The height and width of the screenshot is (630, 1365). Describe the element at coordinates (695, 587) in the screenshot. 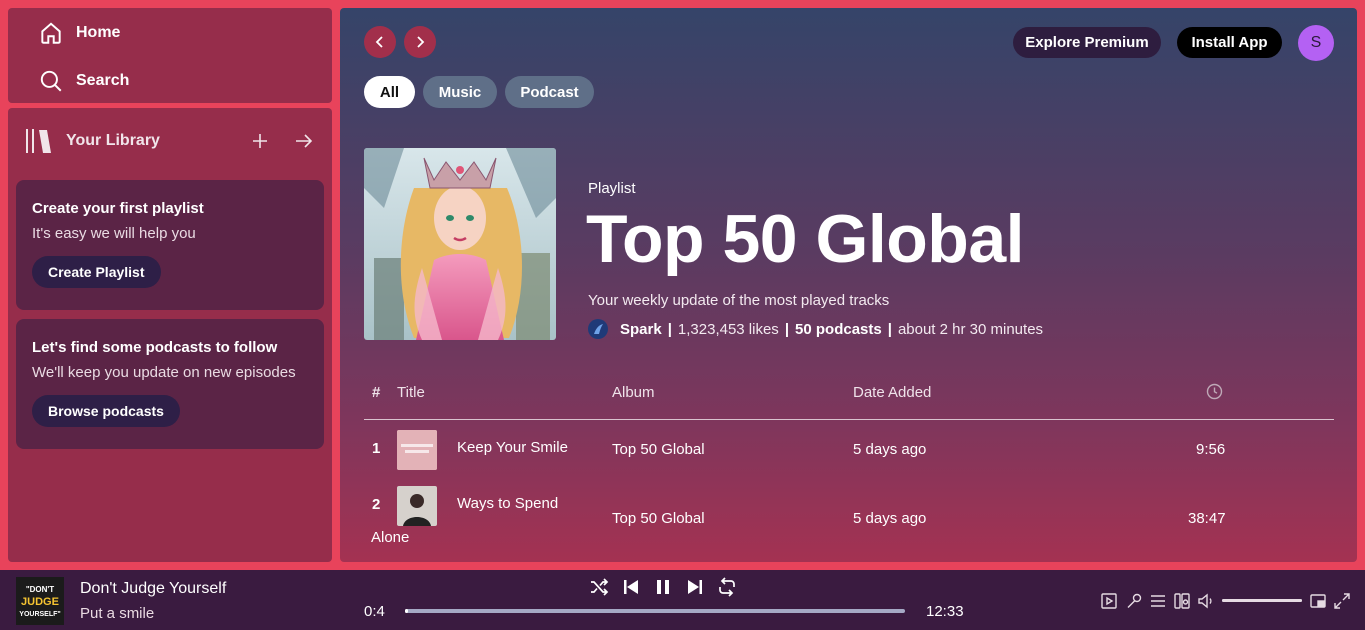

I see `next-icon` at that location.